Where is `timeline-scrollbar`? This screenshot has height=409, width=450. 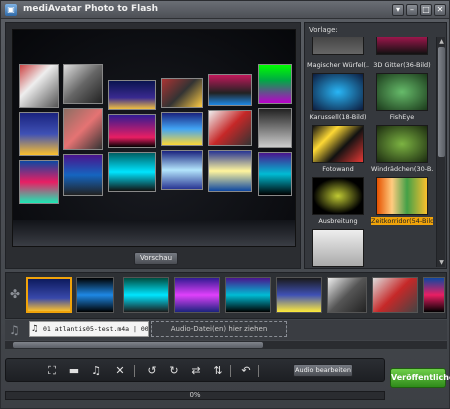
timeline-scrollbar is located at coordinates (226, 345).